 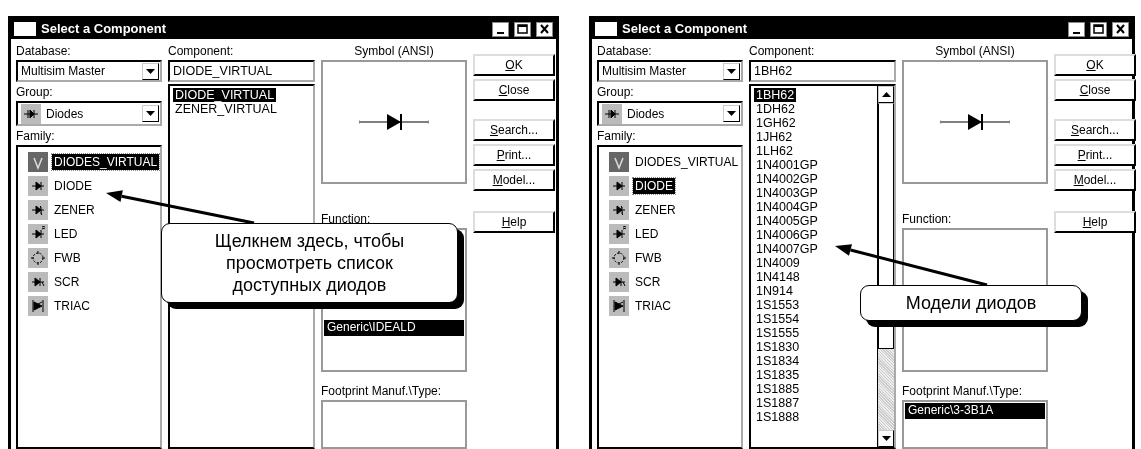 I want to click on scroll-up-button, so click(x=886, y=94).